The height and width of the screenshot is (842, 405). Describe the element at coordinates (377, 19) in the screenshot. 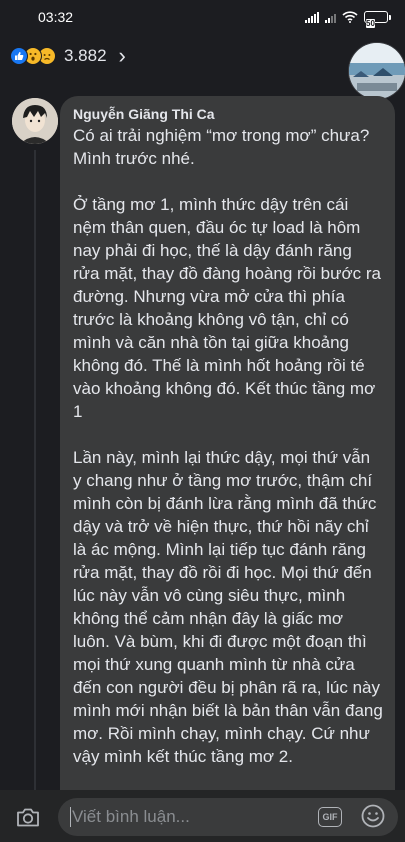

I see `battery-icon: 50` at that location.